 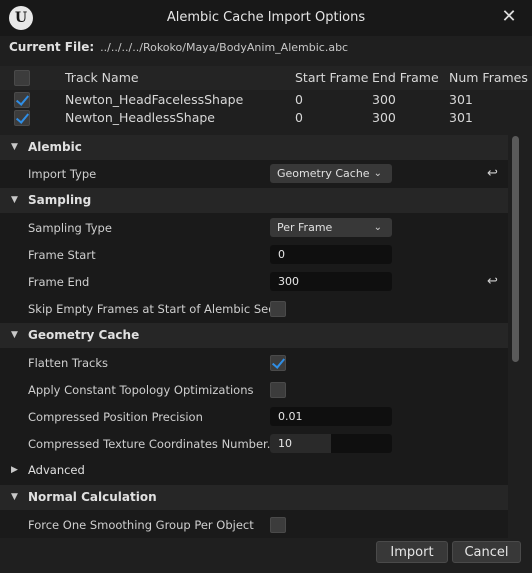 What do you see at coordinates (412, 552) in the screenshot?
I see `import-button: Import` at bounding box center [412, 552].